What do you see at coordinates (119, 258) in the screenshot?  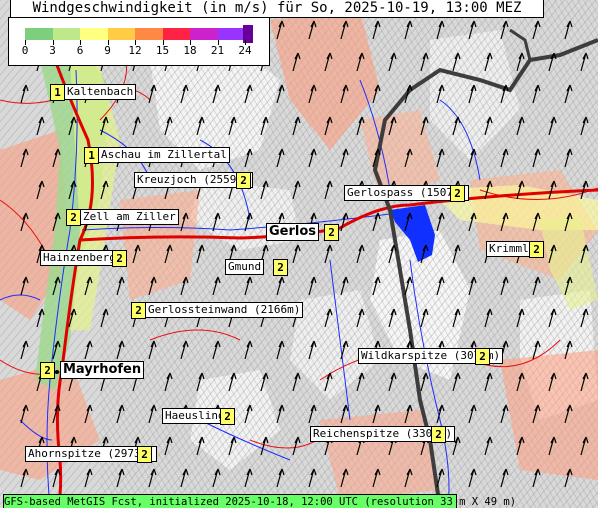 I see `value-badge-hainzenberg: 2` at bounding box center [119, 258].